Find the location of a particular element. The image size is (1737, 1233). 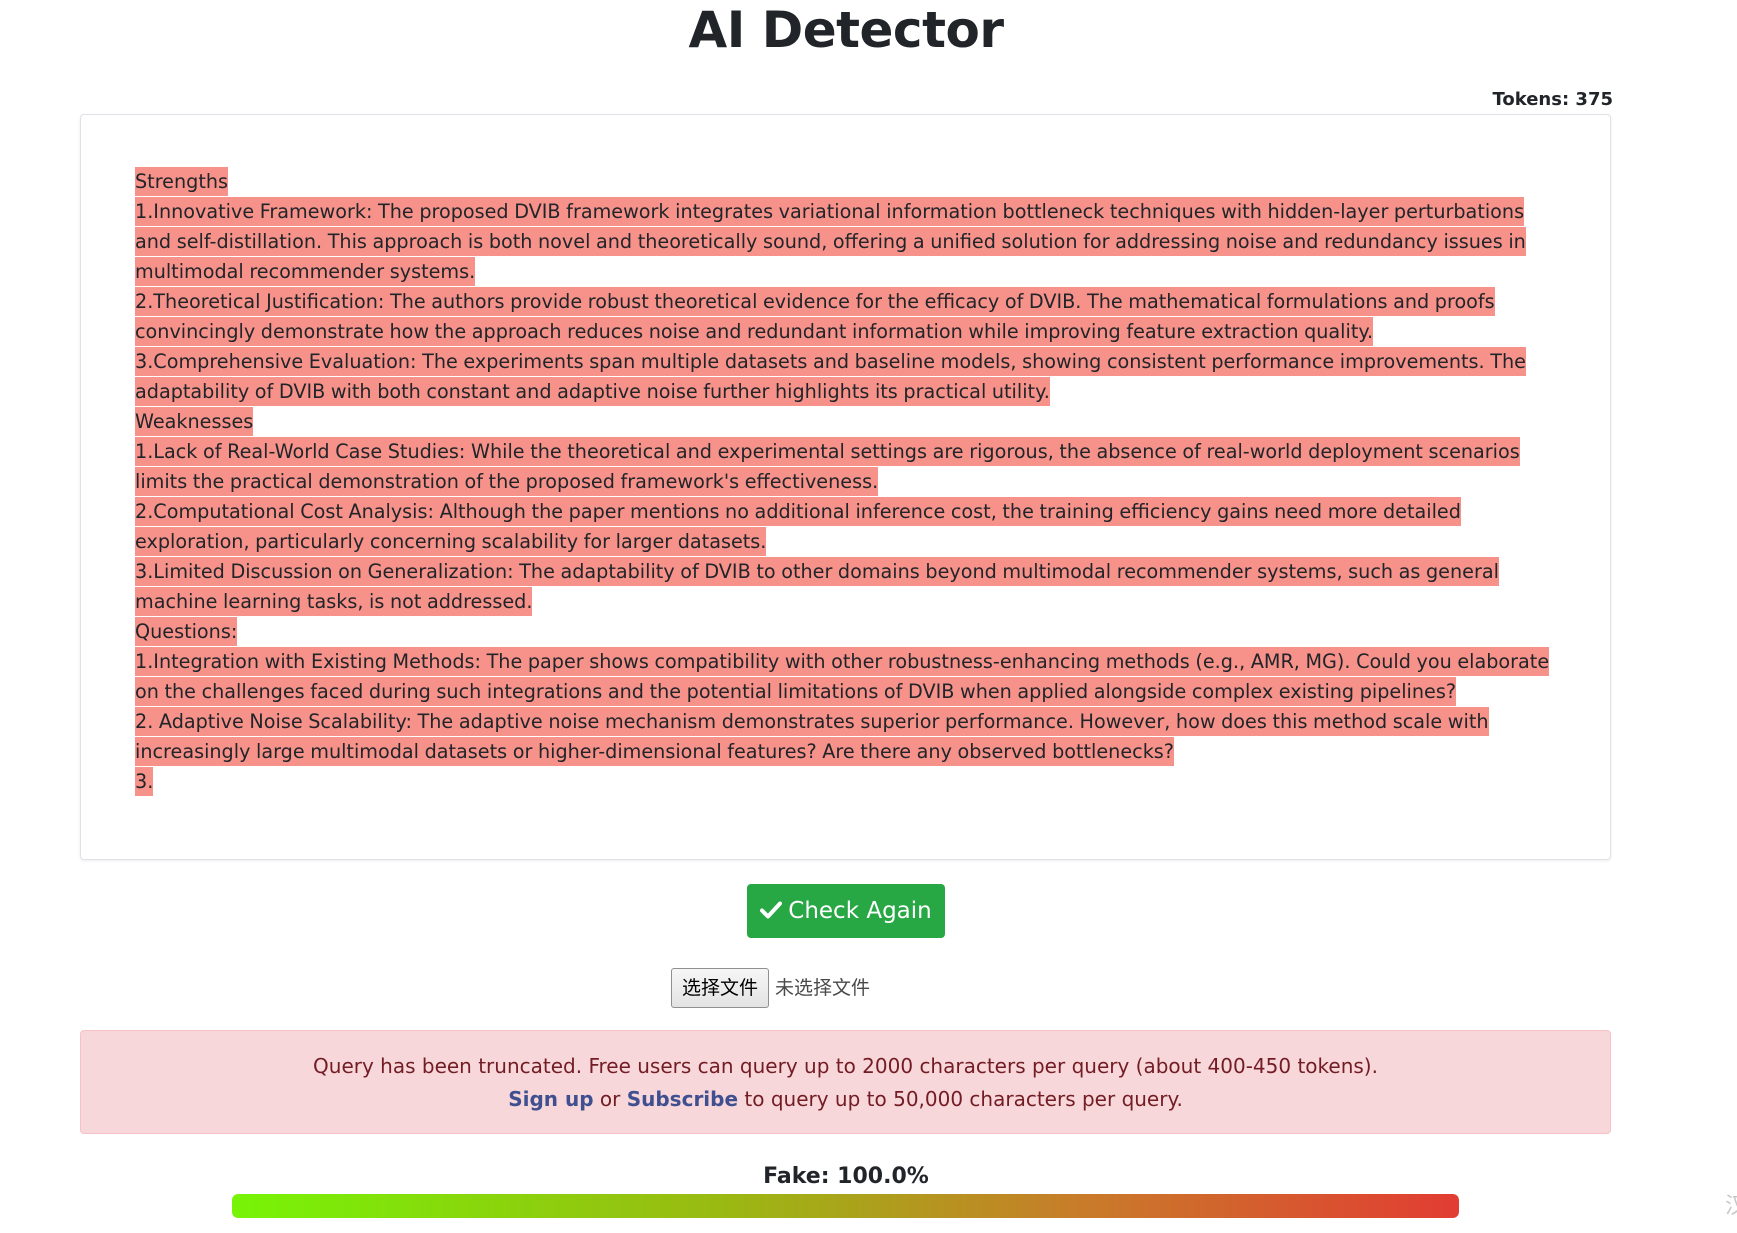

file-upload: 选择文件 未选择文件 is located at coordinates (770, 988).